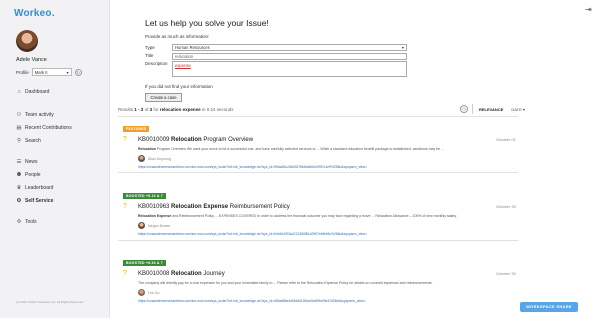 Image resolution: width=600 pixels, height=318 pixels. I want to click on featured-badge: FEATURED, so click(136, 129).